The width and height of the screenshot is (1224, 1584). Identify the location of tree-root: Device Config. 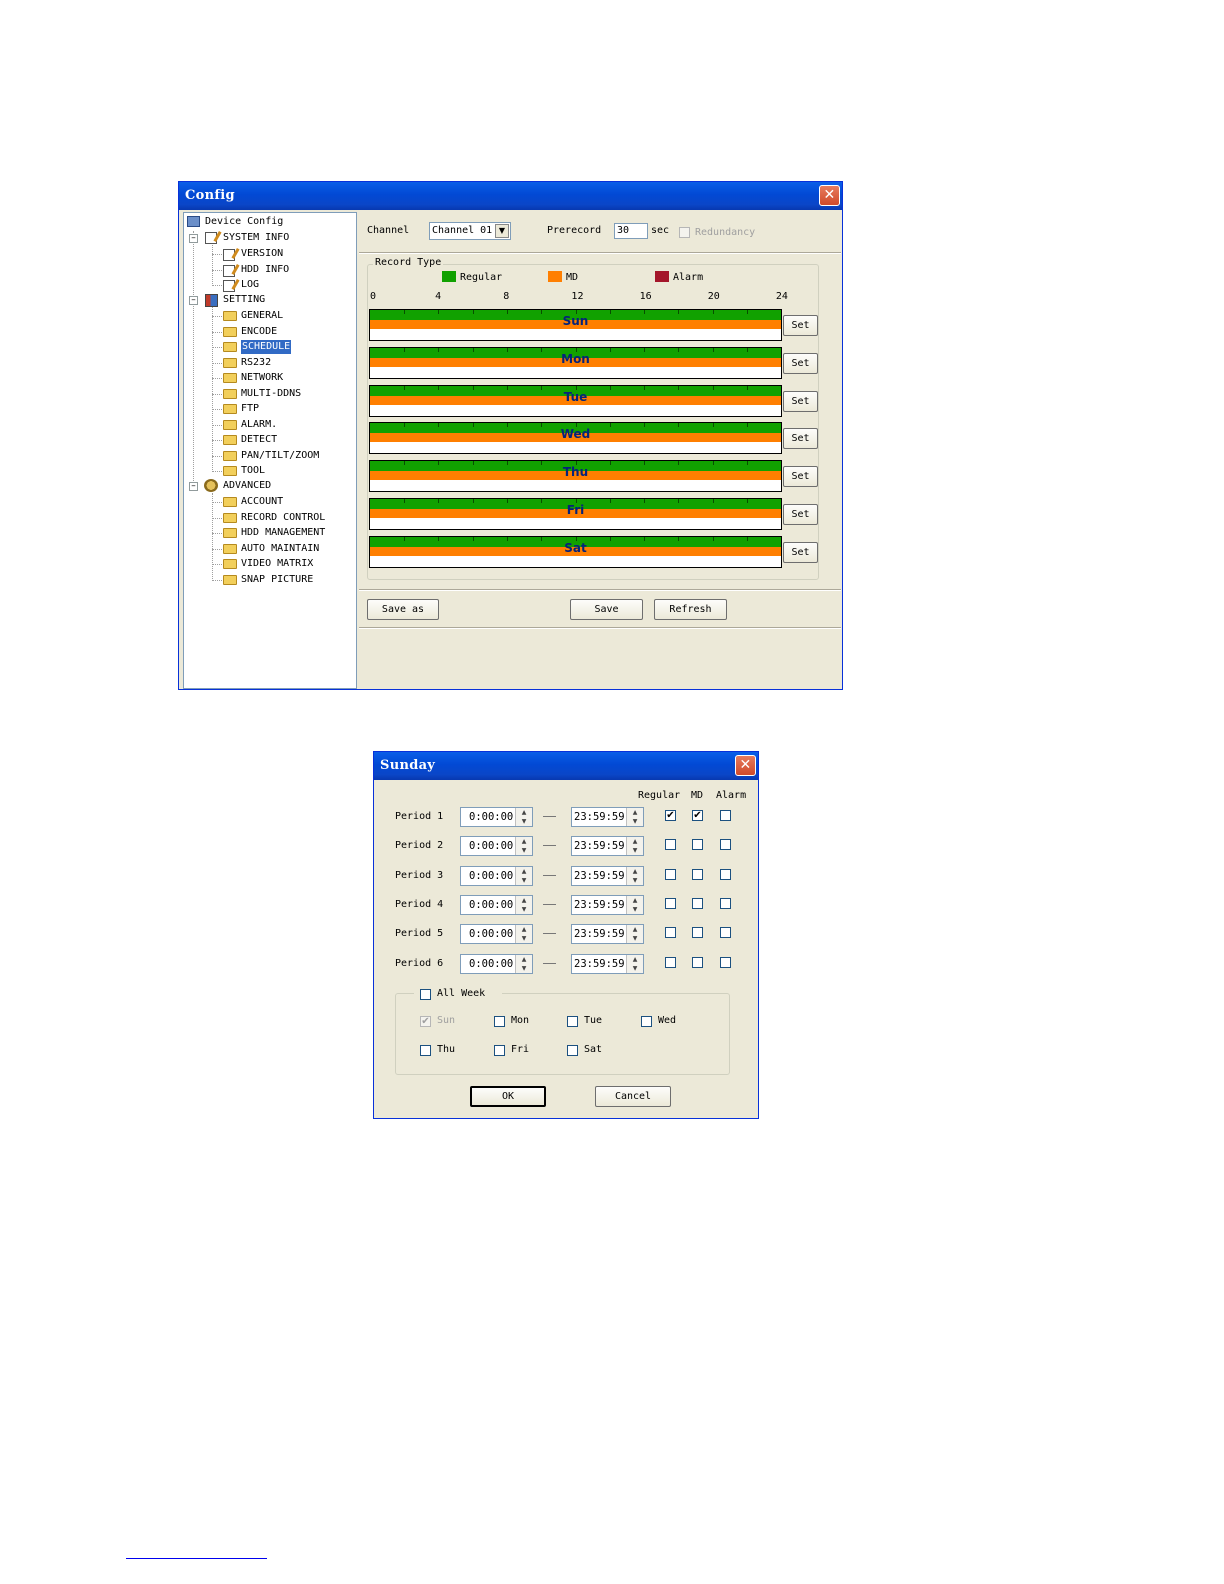
(244, 222).